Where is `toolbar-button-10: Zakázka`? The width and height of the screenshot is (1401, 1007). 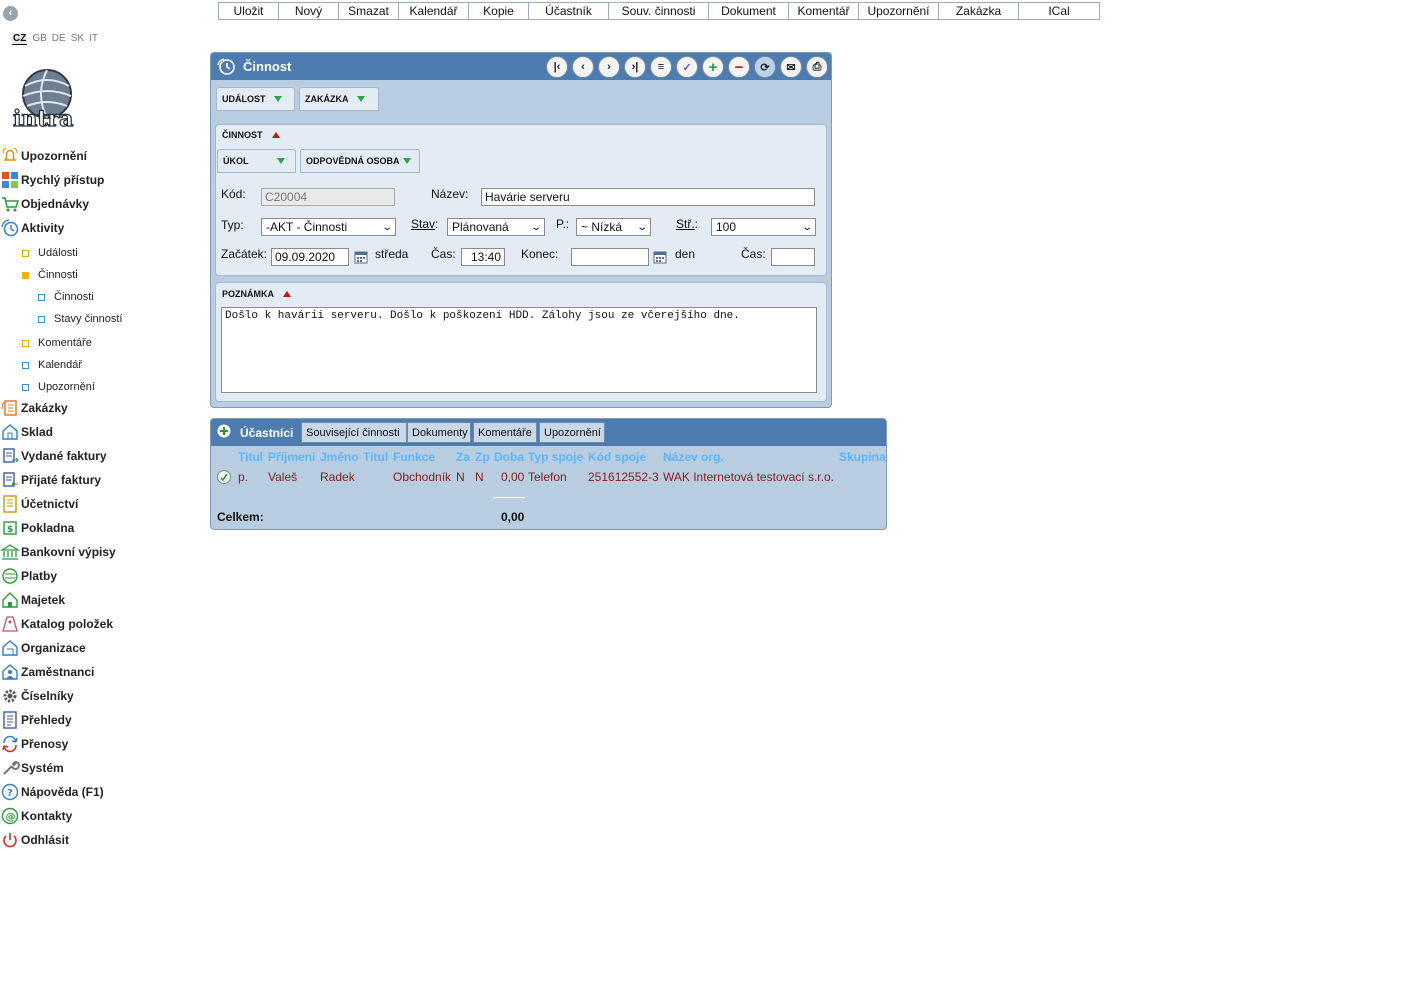
toolbar-button-10: Zakázka is located at coordinates (979, 11).